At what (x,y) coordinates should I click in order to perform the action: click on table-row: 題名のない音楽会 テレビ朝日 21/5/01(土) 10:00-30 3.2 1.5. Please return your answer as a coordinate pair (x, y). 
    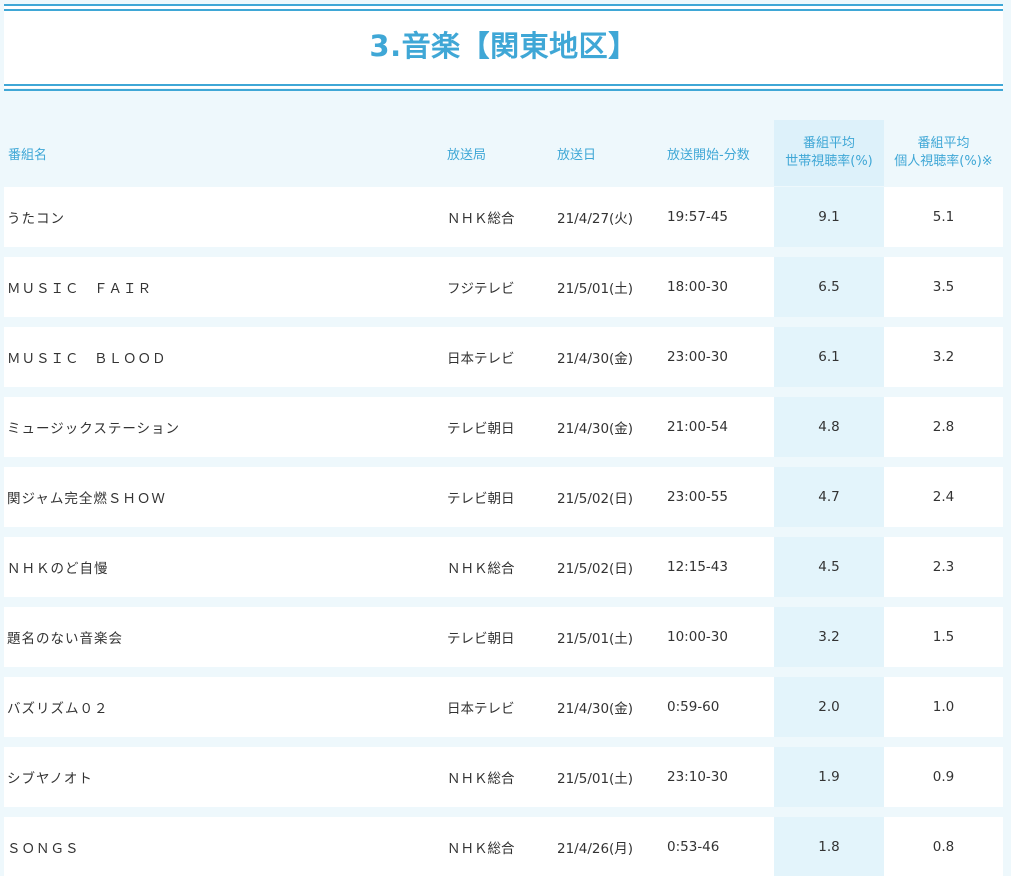
    Looking at the image, I should click on (503, 637).